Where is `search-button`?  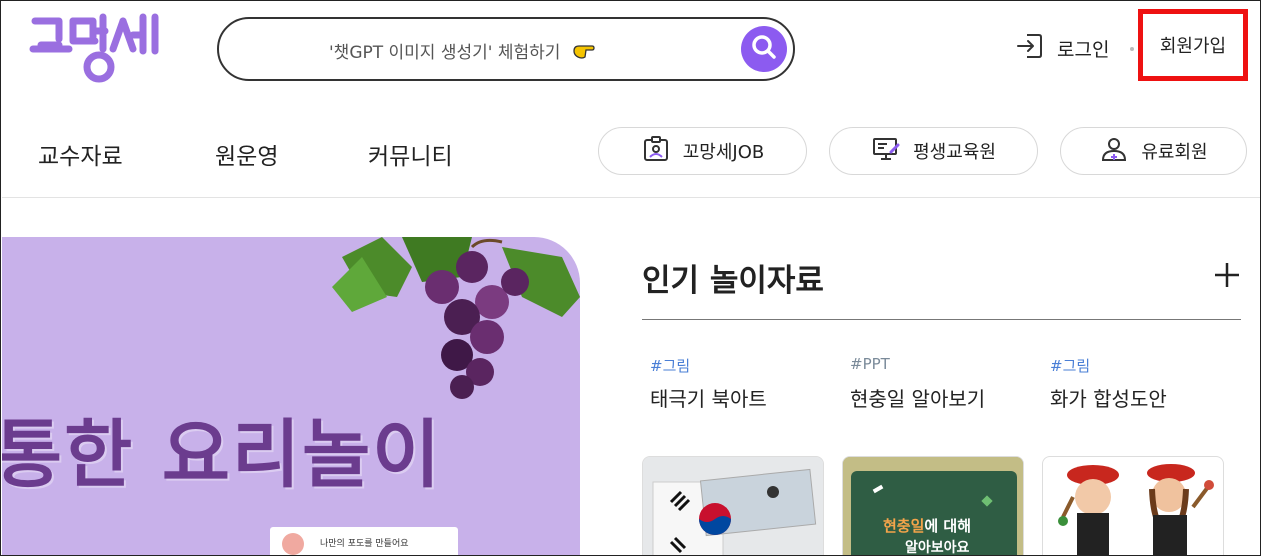
search-button is located at coordinates (764, 49).